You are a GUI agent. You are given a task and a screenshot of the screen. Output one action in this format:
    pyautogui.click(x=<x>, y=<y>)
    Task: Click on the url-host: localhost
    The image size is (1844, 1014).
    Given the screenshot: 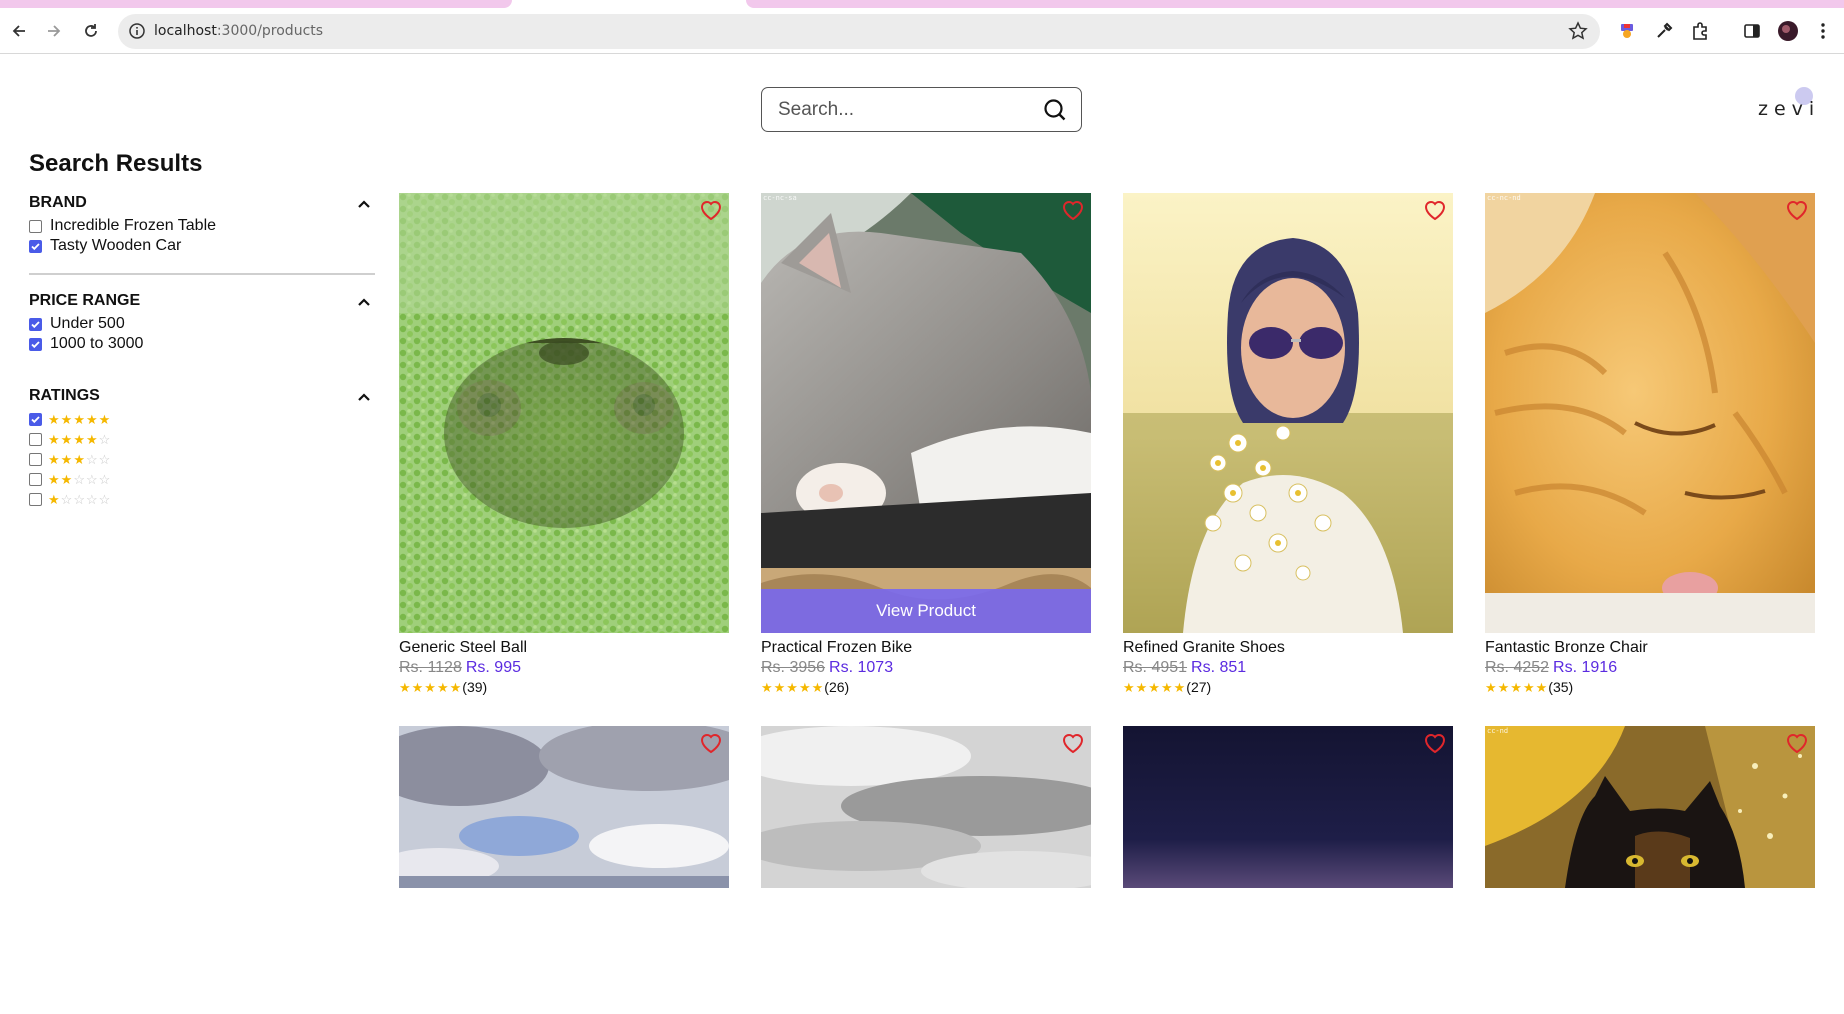 What is the action you would take?
    pyautogui.click(x=185, y=31)
    